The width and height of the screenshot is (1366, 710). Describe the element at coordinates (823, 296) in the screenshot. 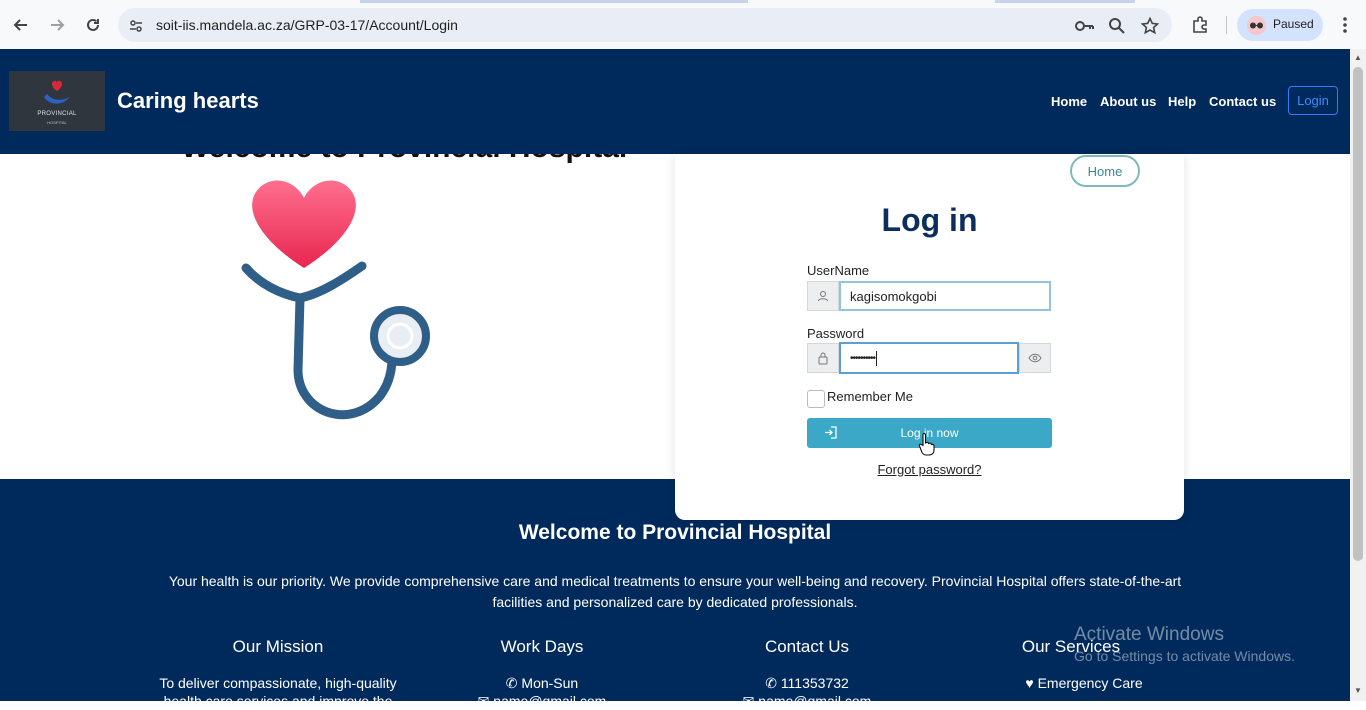

I see `user-icon` at that location.